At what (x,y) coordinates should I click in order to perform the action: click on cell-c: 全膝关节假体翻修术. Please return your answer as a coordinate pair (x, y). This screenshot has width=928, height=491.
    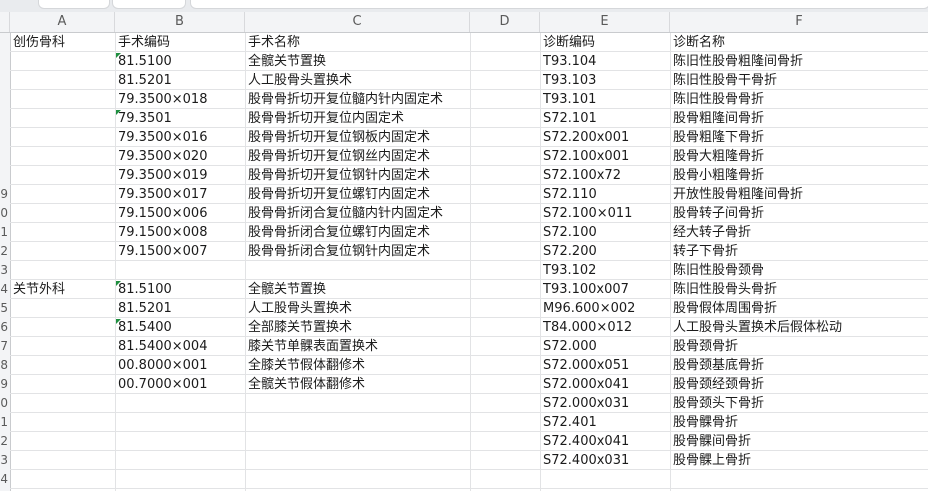
    Looking at the image, I should click on (357, 365).